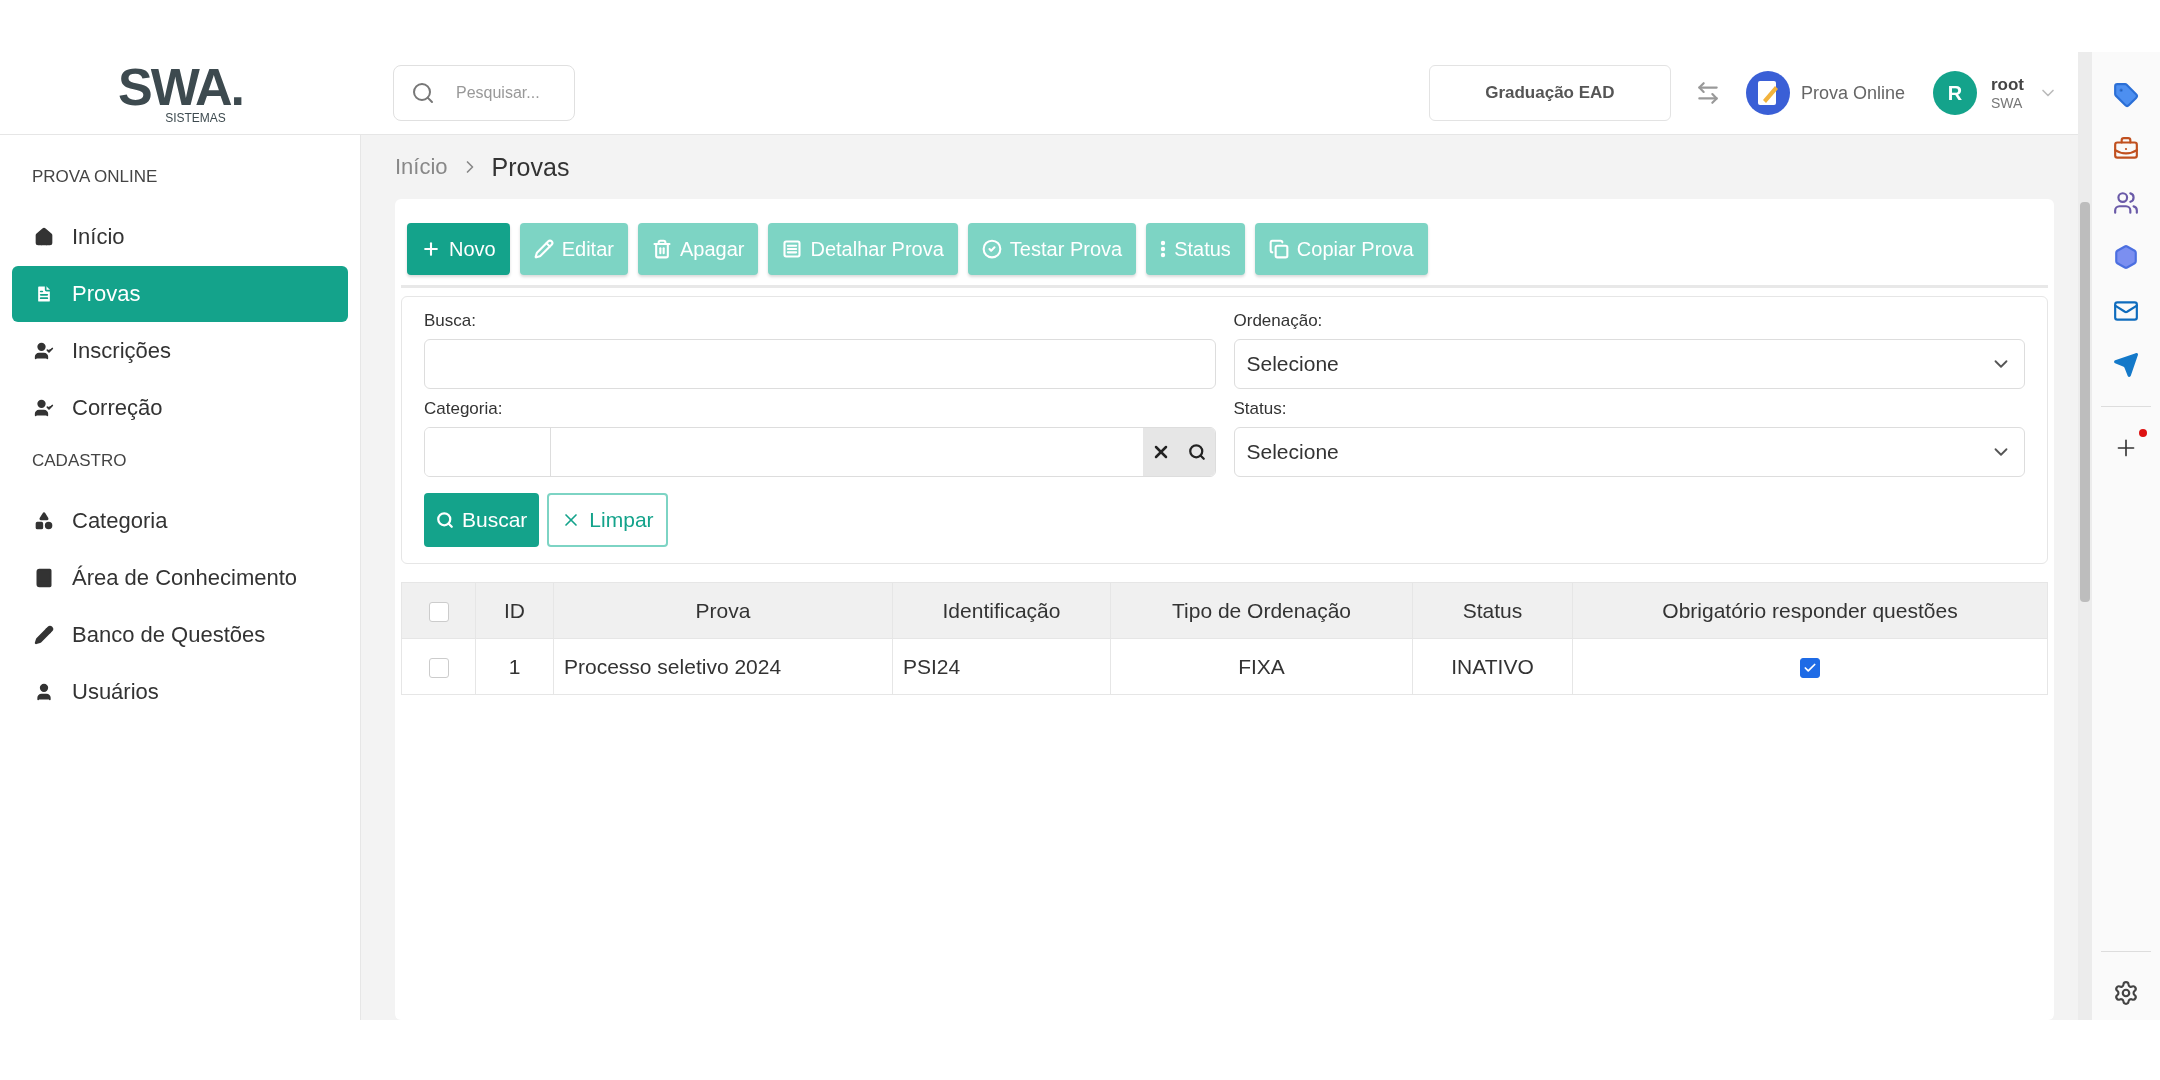 This screenshot has width=2160, height=1080. Describe the element at coordinates (2007, 85) in the screenshot. I see `user-name: root` at that location.